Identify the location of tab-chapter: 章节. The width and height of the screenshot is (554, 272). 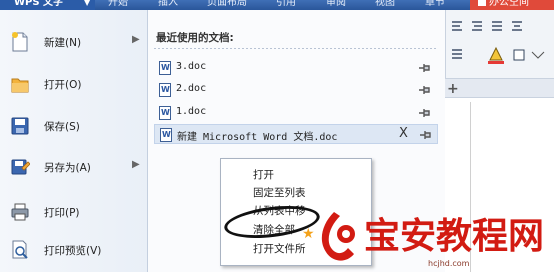
(435, 4).